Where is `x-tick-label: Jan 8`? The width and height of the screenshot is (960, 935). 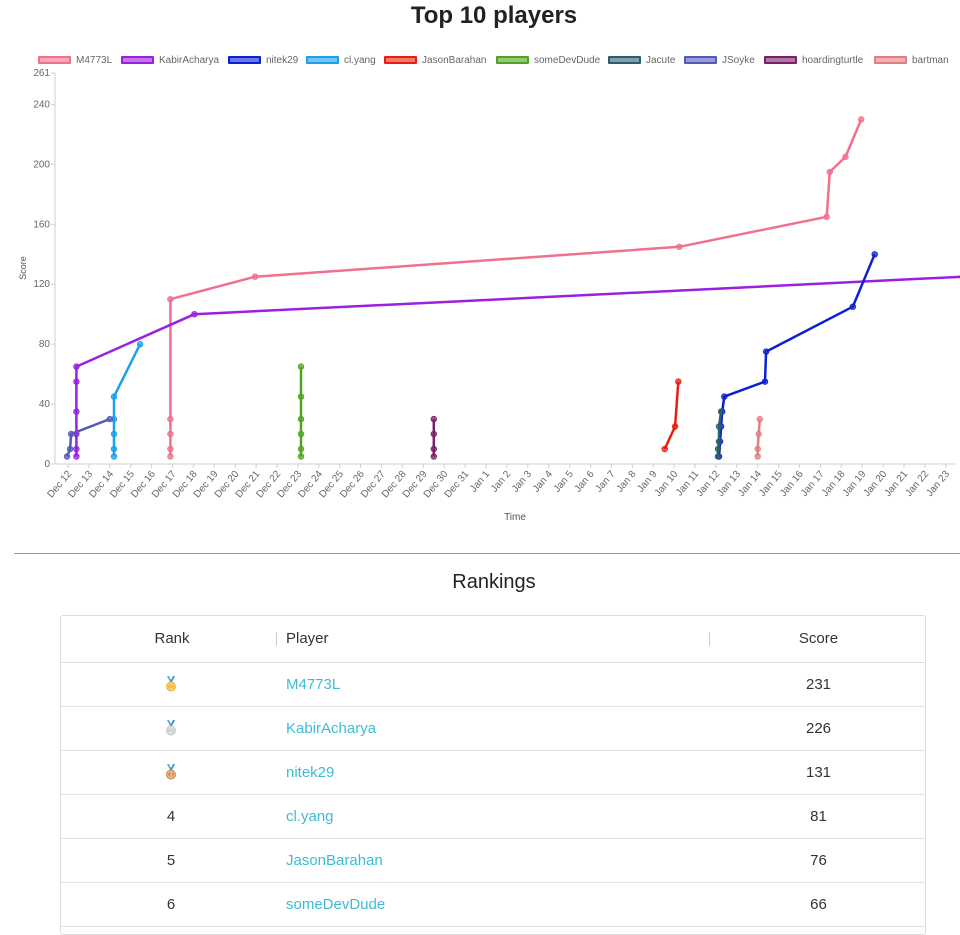 x-tick-label: Jan 8 is located at coordinates (626, 482).